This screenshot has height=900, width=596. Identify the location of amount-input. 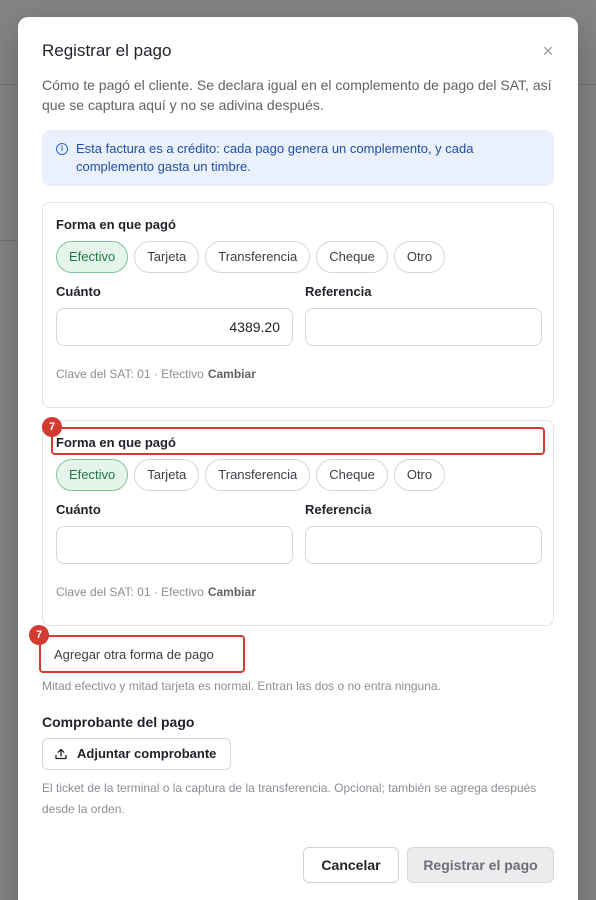
(174, 545).